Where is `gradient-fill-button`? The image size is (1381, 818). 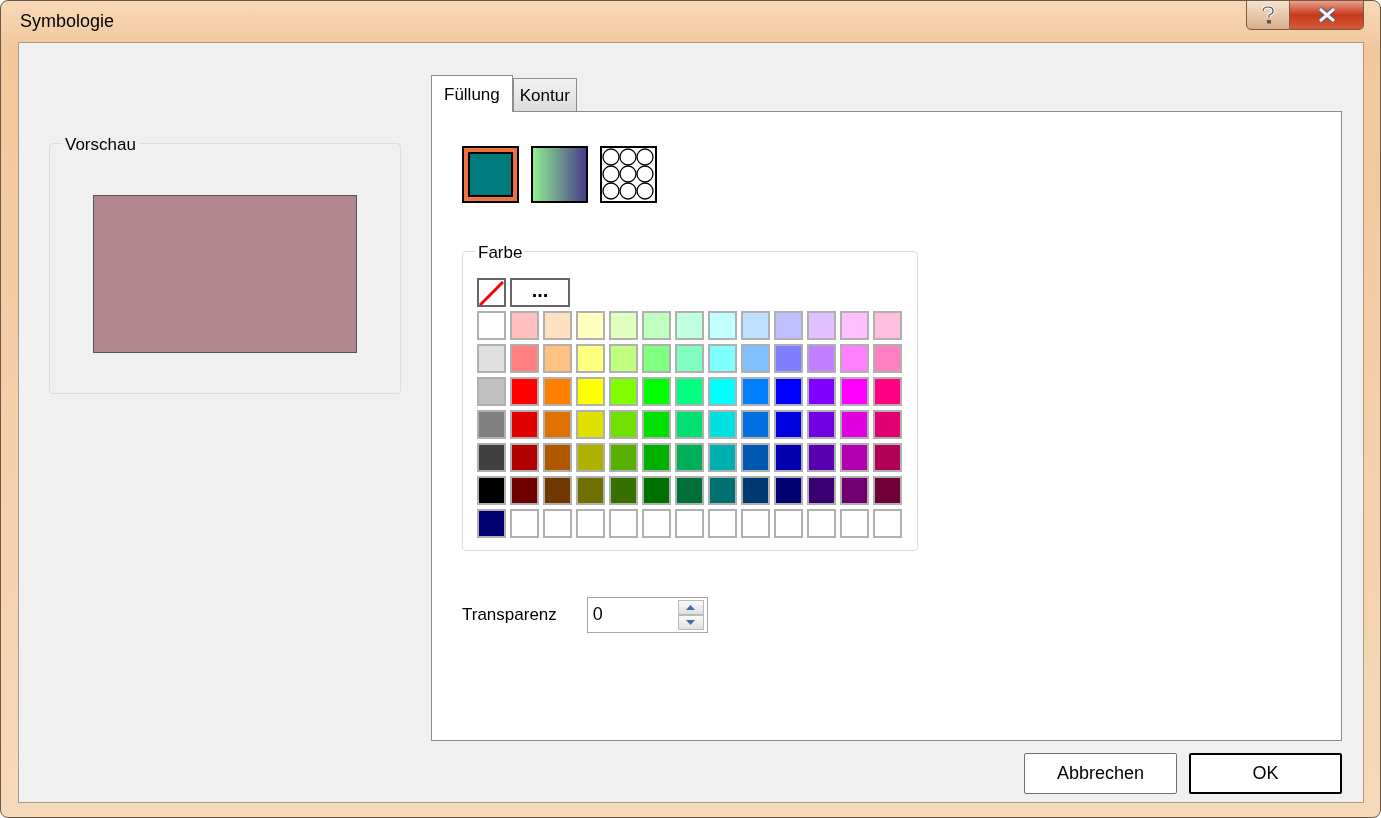
gradient-fill-button is located at coordinates (559, 174).